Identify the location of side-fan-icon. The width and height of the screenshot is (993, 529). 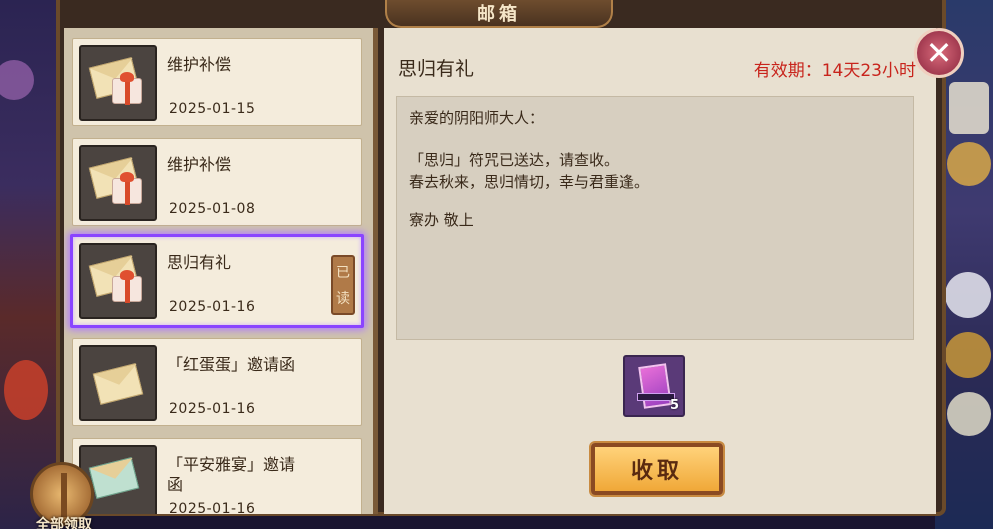
(969, 414).